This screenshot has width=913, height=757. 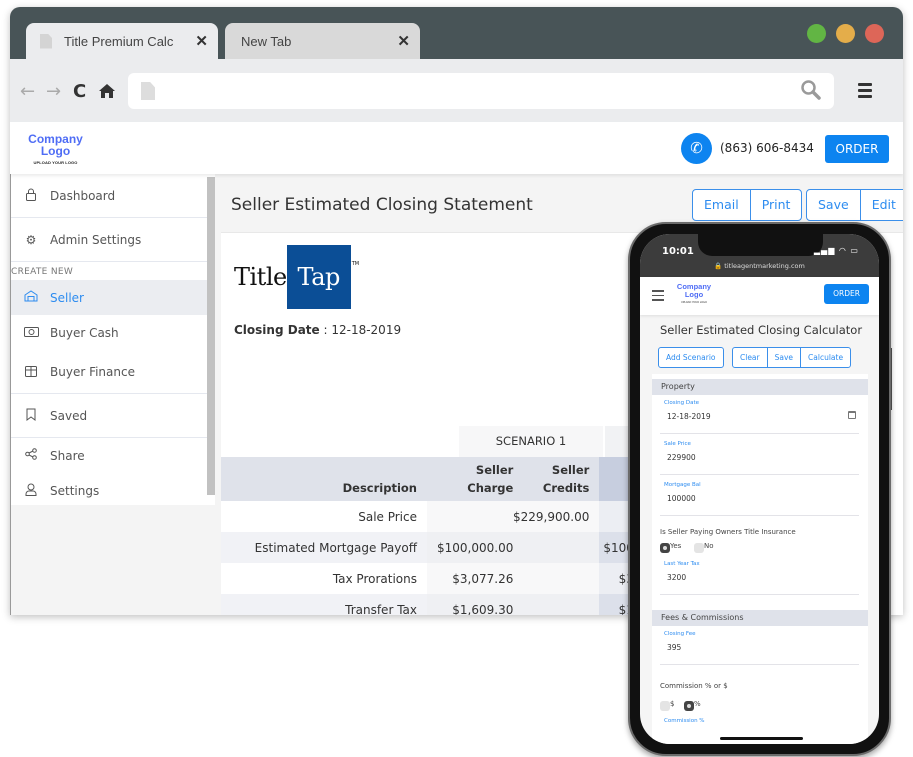 I want to click on back-arrow-icon: ←, so click(x=27, y=92).